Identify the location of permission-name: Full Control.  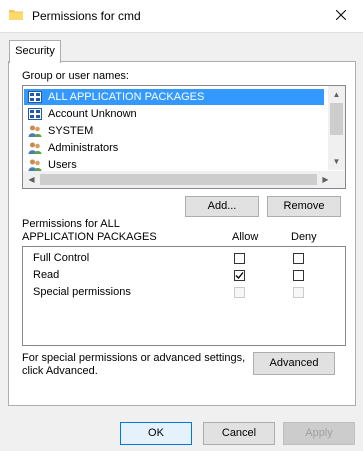
(61, 258).